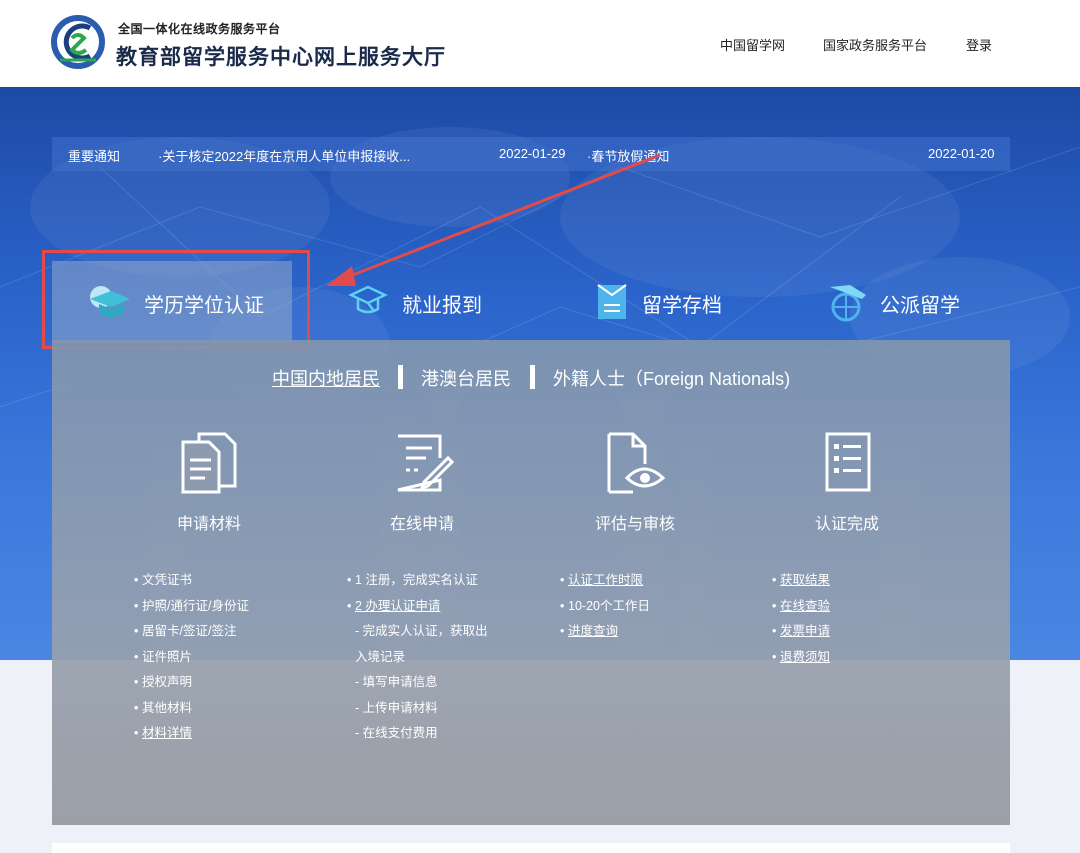 This screenshot has height=853, width=1080. I want to click on tab-label-archive: 留学存档, so click(682, 306).